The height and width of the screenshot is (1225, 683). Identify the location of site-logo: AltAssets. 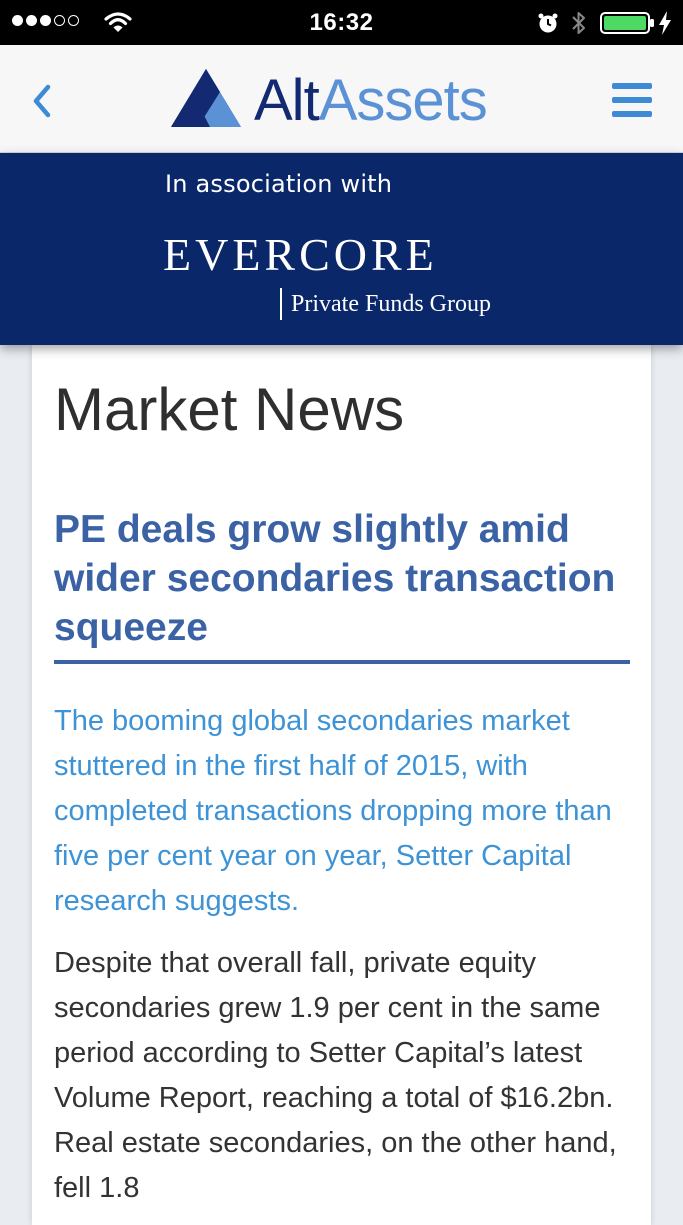
(371, 100).